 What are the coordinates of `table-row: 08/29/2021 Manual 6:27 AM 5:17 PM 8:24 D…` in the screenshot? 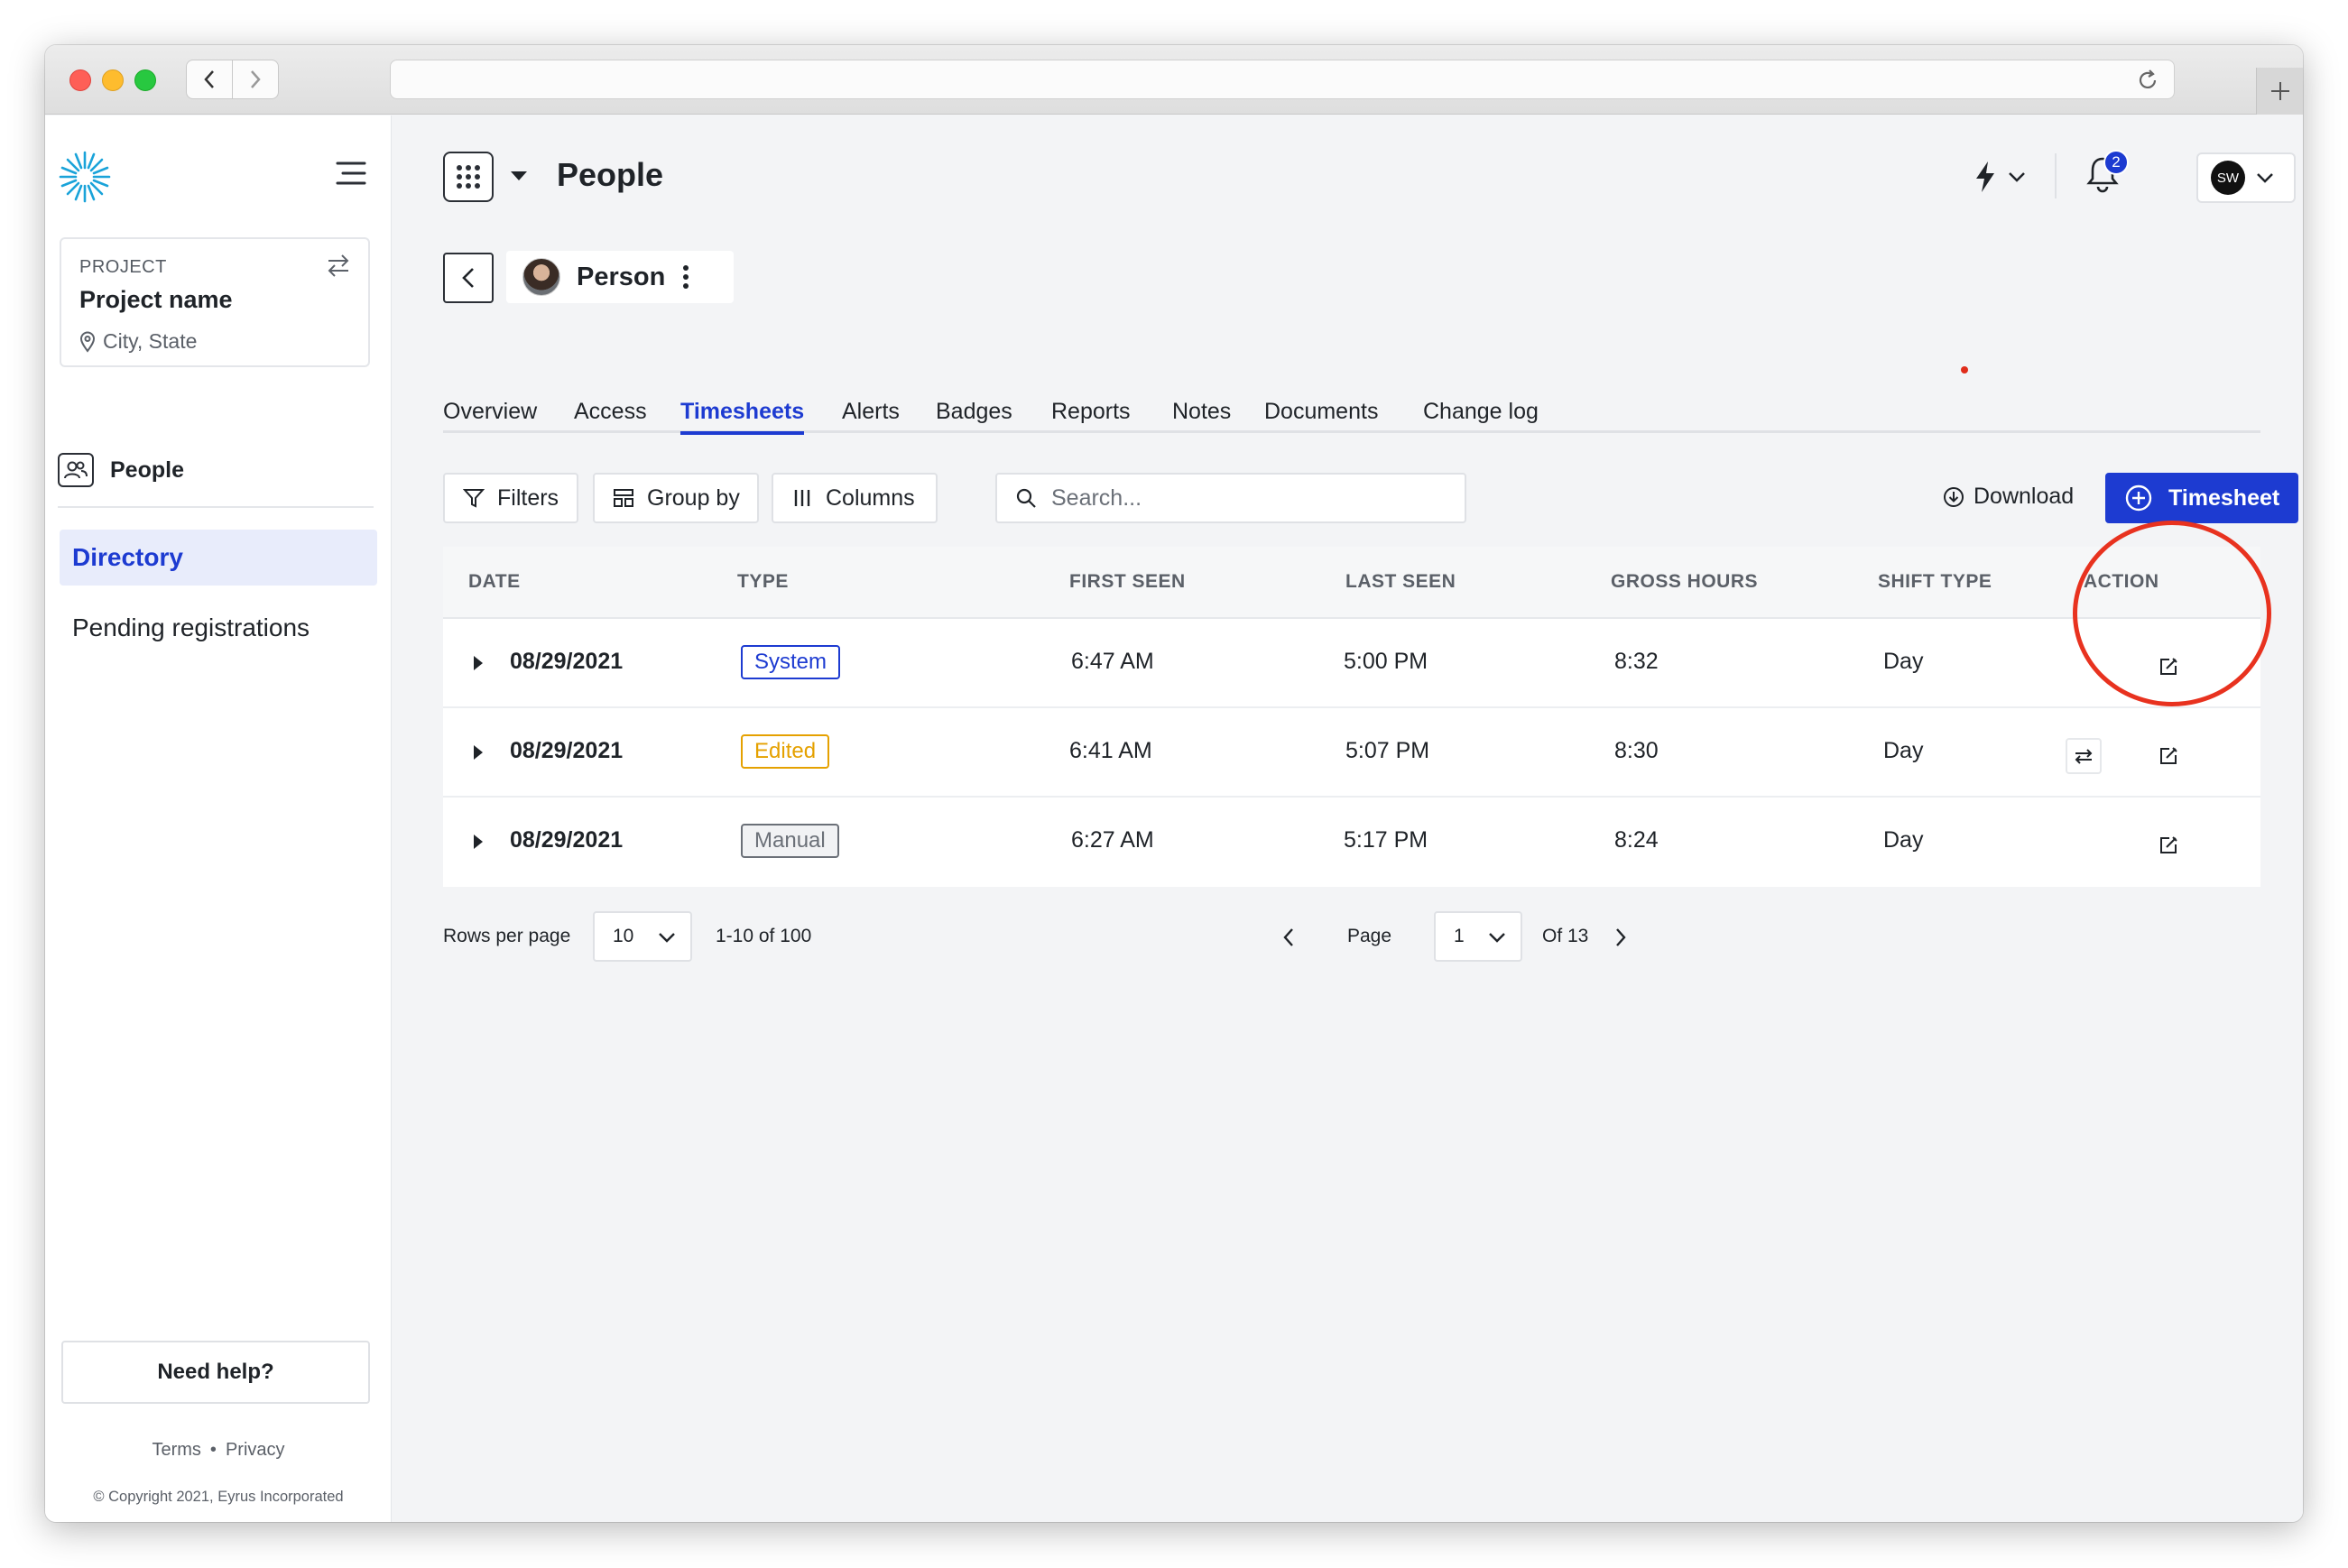 It's located at (1351, 842).